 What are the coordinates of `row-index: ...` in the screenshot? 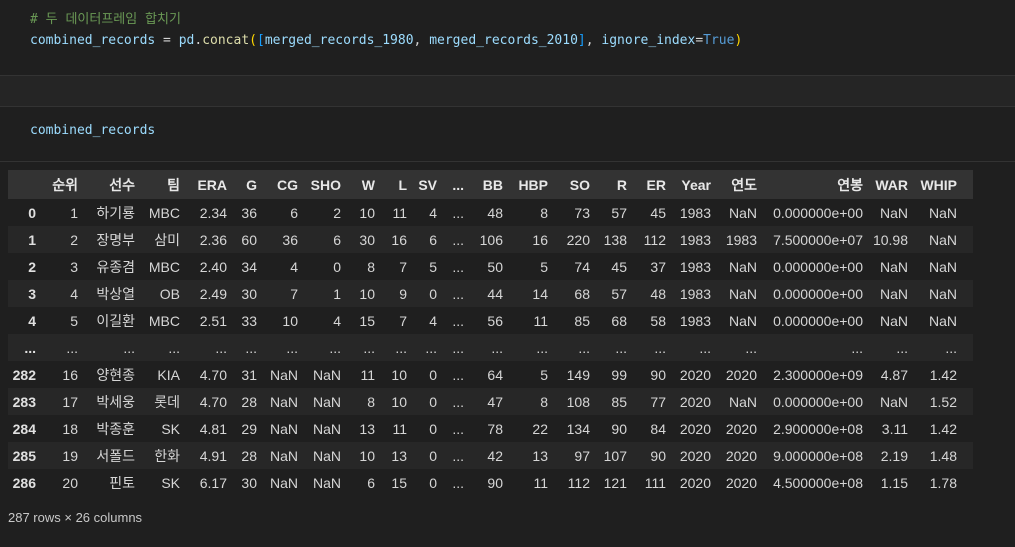 It's located at (30, 347).